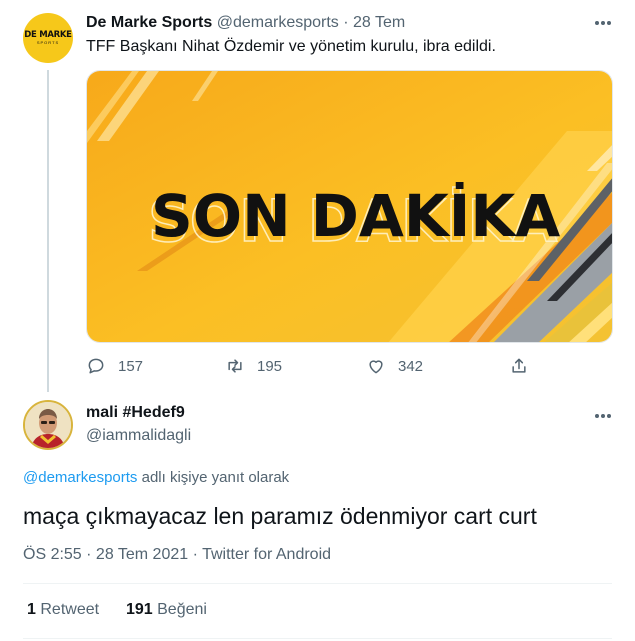 The width and height of the screenshot is (635, 641). What do you see at coordinates (131, 366) in the screenshot?
I see `reply-count: 157` at bounding box center [131, 366].